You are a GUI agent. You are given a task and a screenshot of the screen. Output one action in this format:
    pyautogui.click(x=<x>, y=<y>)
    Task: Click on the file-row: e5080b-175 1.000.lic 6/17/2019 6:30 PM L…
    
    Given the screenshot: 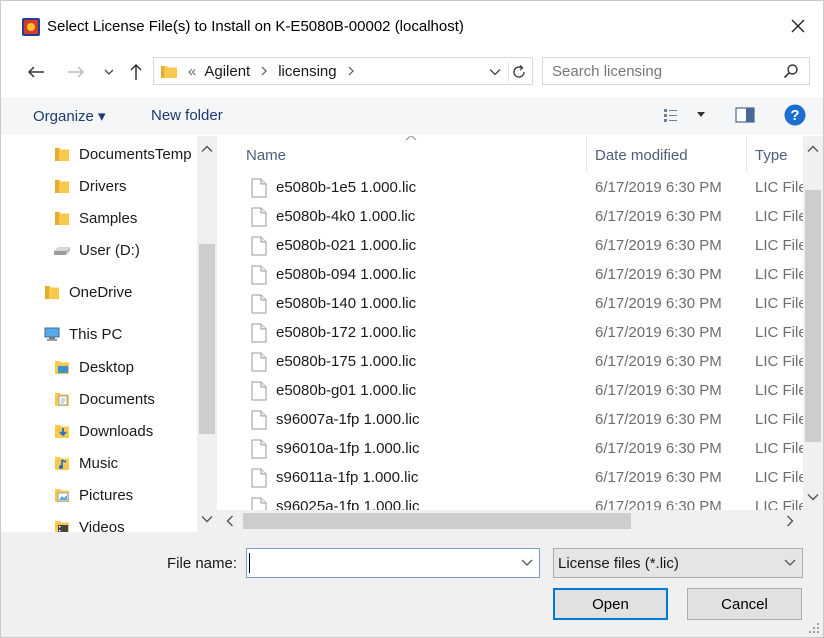 What is the action you would take?
    pyautogui.click(x=510, y=361)
    